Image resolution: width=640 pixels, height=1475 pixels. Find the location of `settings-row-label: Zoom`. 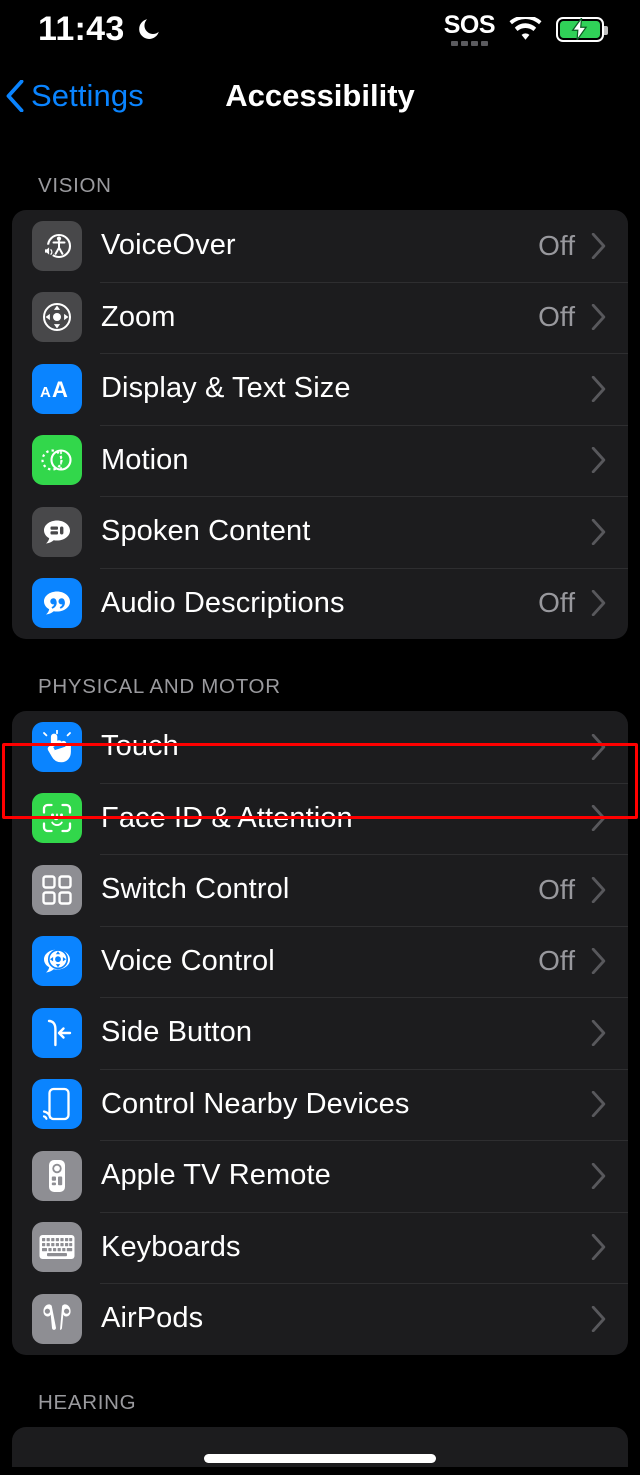

settings-row-label: Zoom is located at coordinates (138, 316).